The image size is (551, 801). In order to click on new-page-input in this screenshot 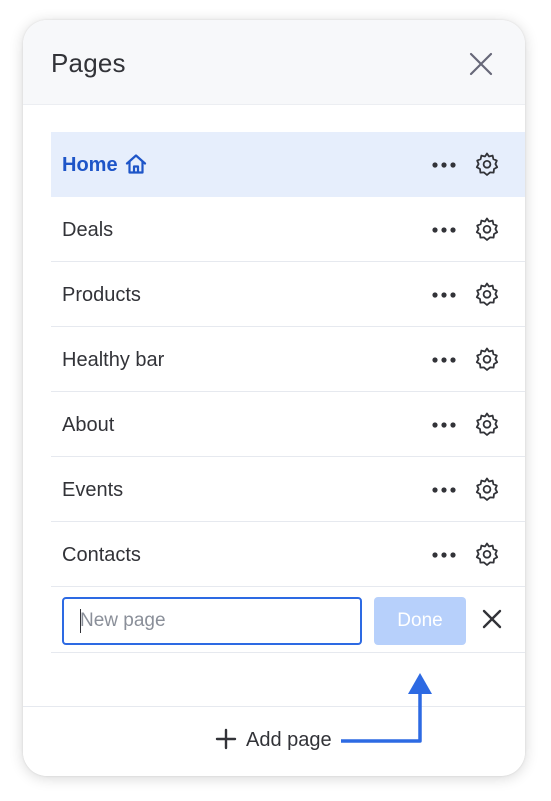, I will do `click(212, 621)`.